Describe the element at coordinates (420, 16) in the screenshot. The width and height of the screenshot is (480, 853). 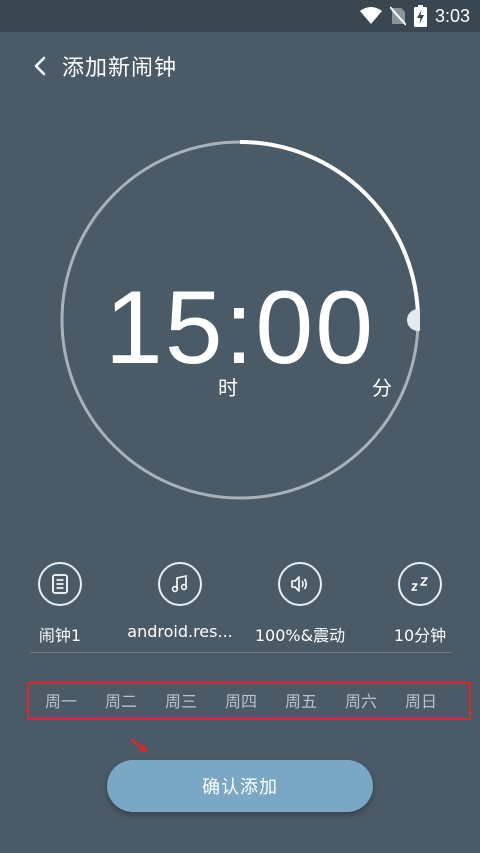
I see `battery-charging-icon` at that location.